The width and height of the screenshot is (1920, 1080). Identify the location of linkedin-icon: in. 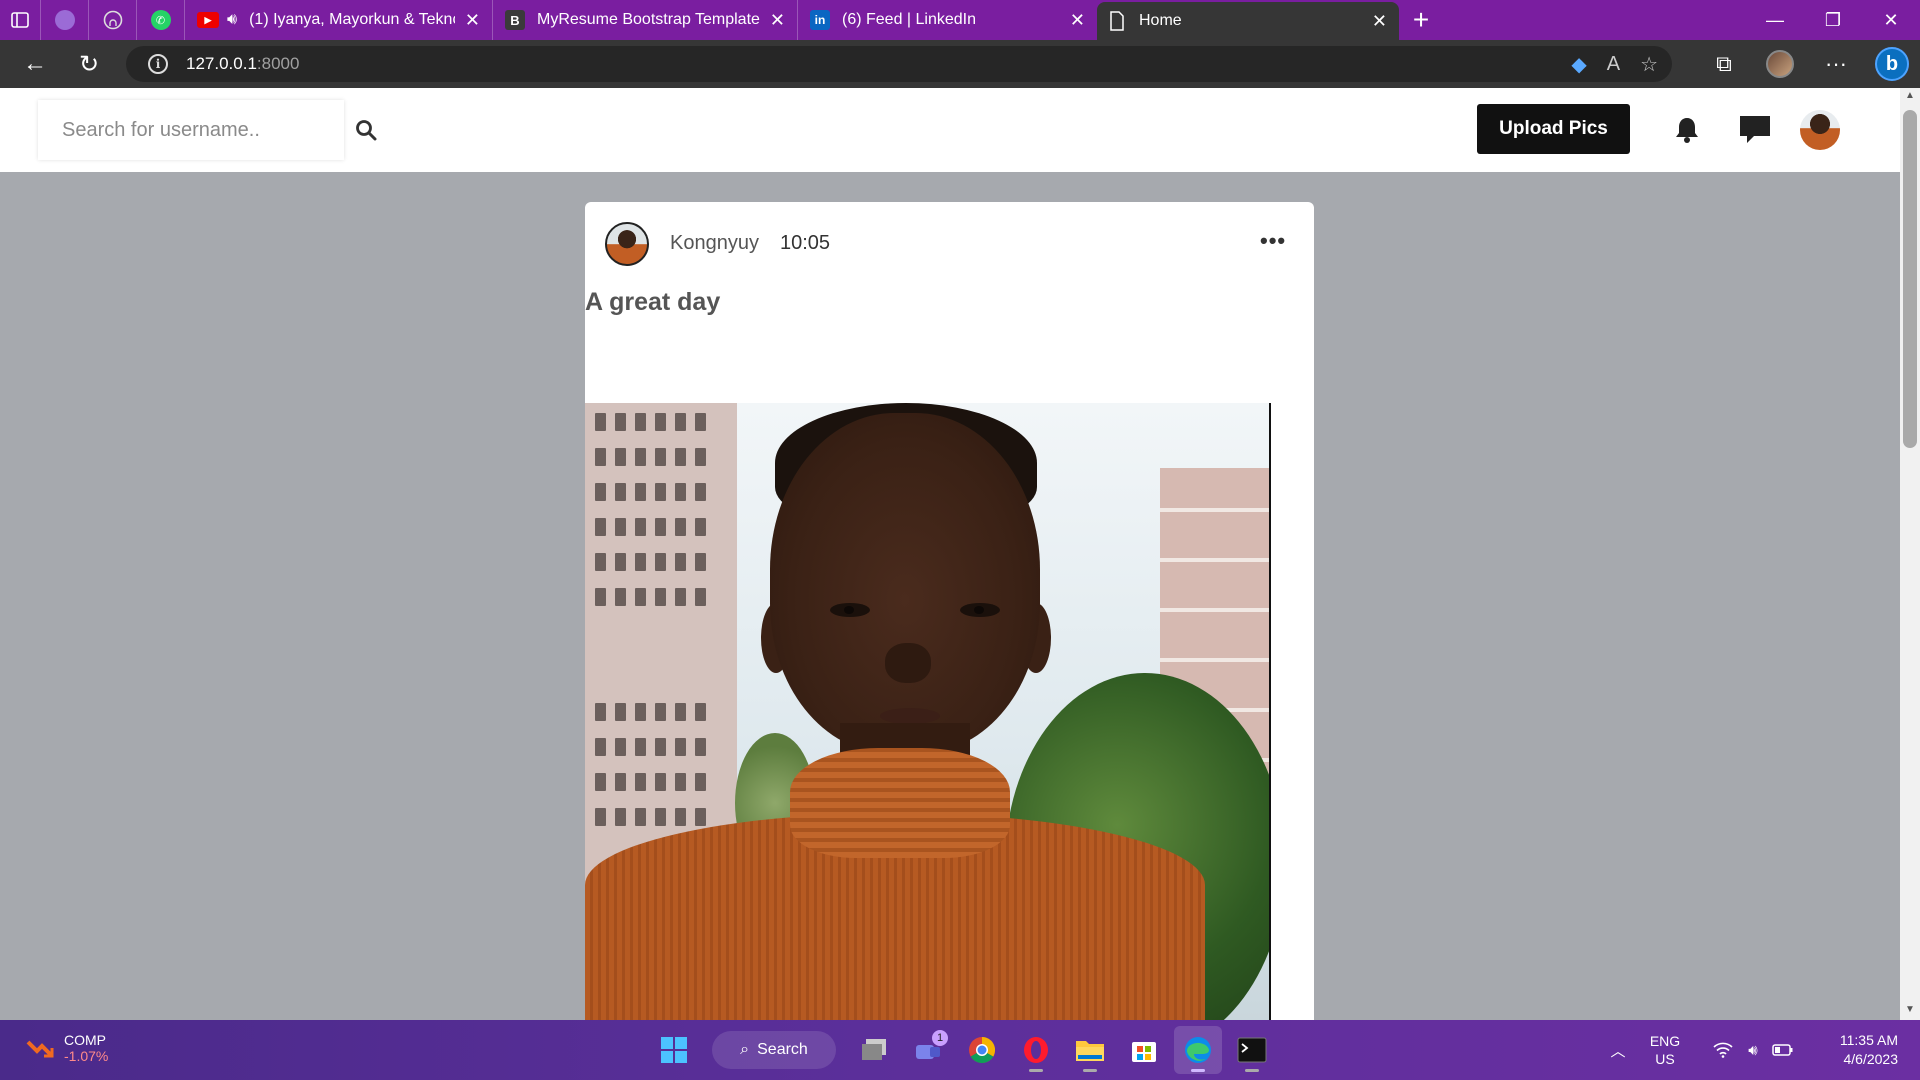
(820, 20).